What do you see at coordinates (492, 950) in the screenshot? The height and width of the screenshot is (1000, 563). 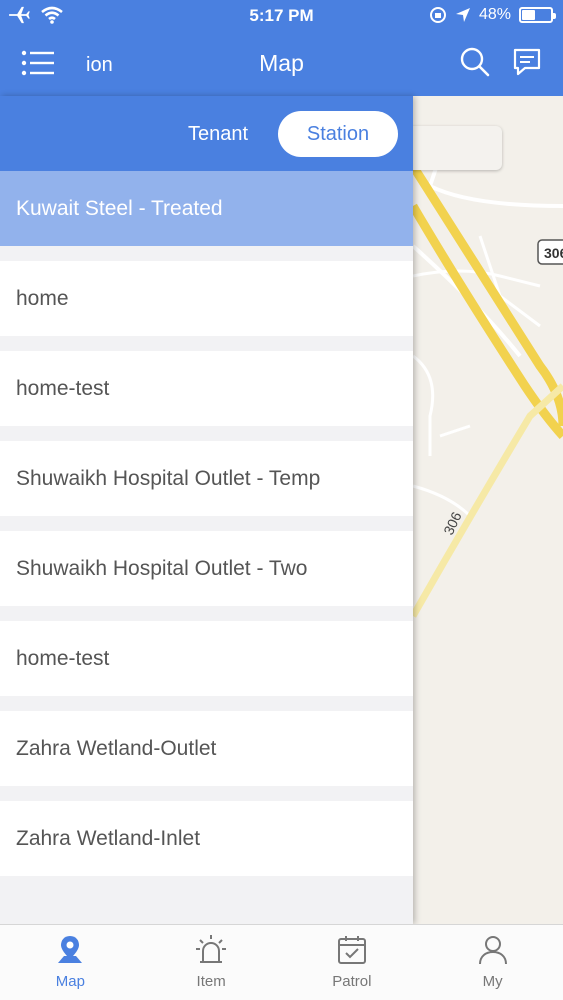 I see `user-icon` at bounding box center [492, 950].